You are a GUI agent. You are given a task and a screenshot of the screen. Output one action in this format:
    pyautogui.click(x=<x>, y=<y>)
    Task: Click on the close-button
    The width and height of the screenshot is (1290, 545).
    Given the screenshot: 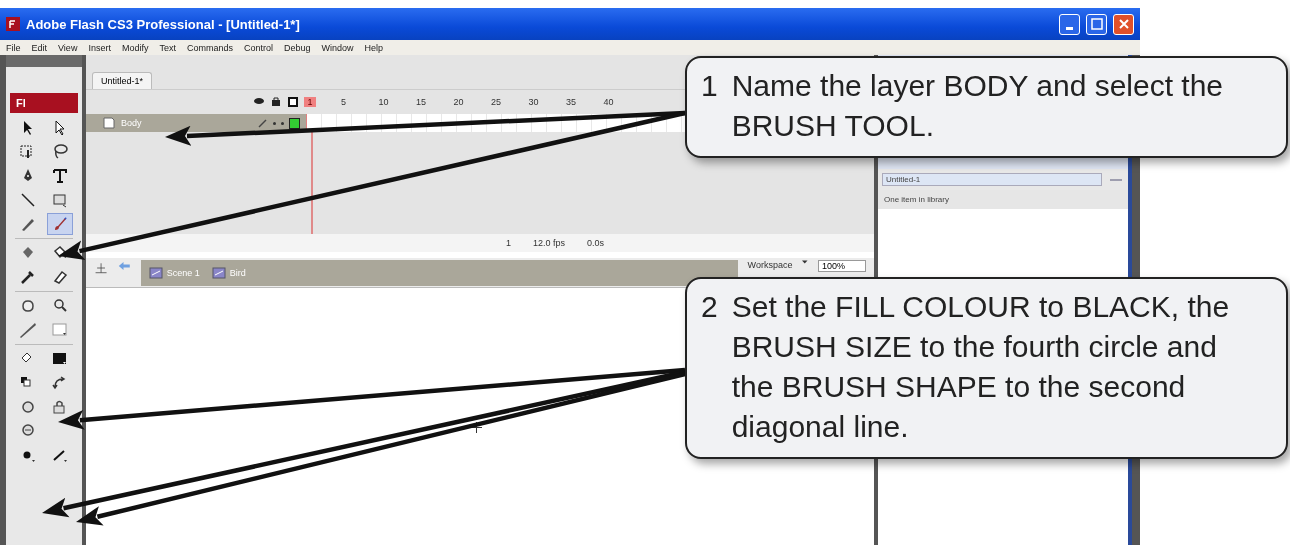 What is the action you would take?
    pyautogui.click(x=1123, y=24)
    